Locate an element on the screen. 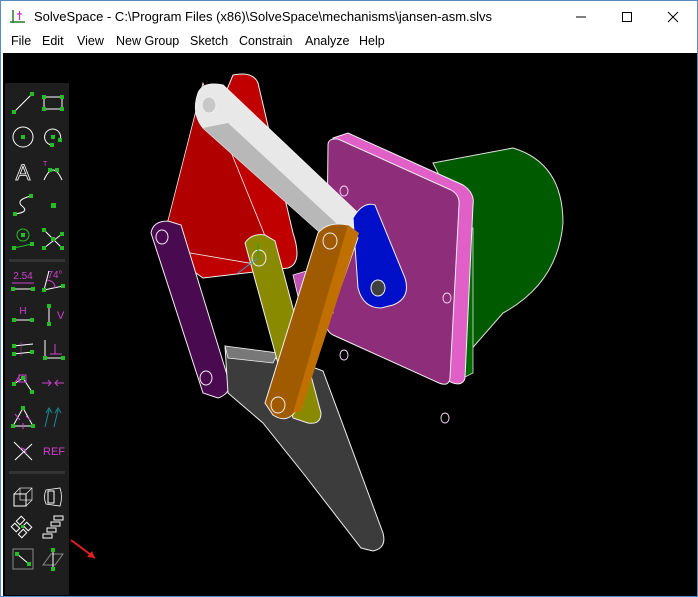  tool-step-translating is located at coordinates (23, 497).